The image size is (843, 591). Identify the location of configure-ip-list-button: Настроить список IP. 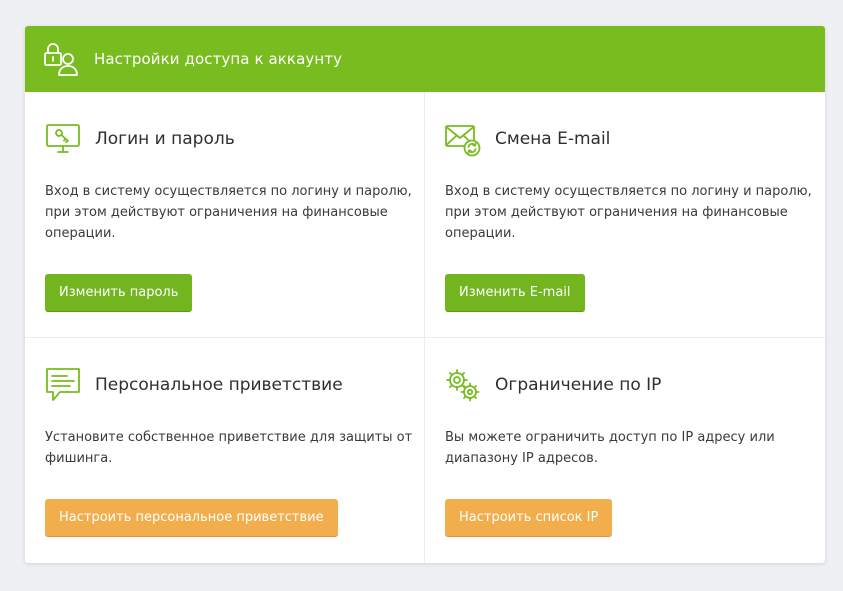
(529, 518).